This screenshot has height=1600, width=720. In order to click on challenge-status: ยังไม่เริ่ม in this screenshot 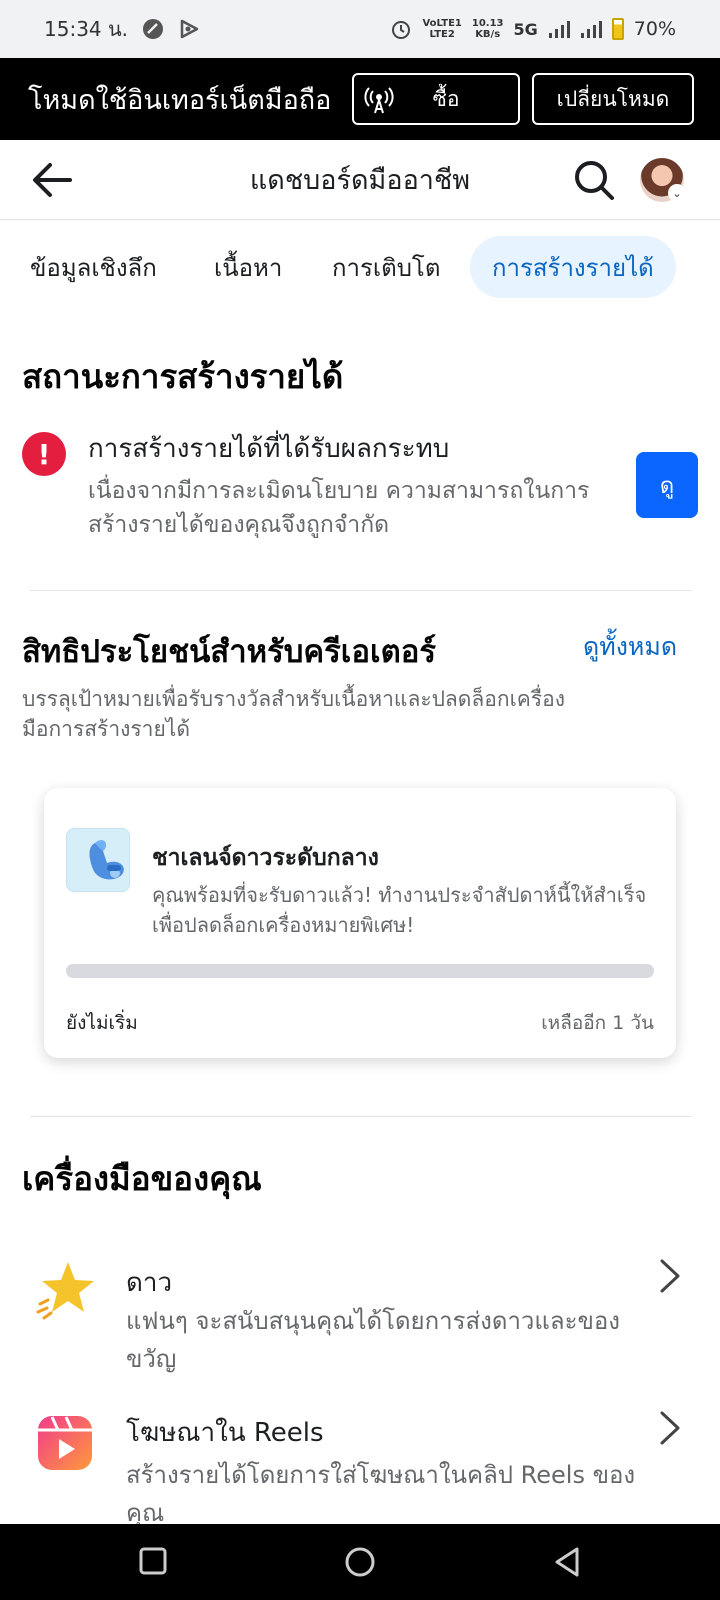, I will do `click(102, 1023)`.